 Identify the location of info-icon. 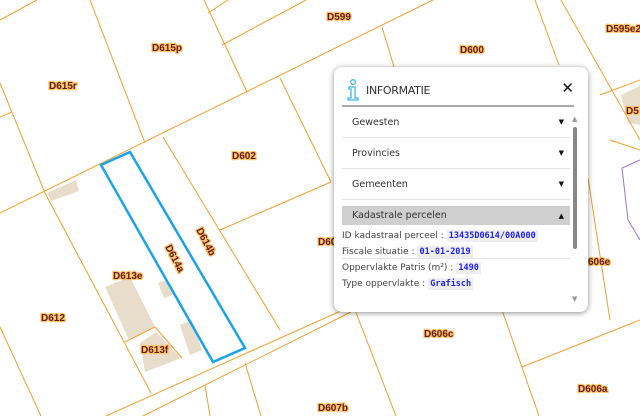
(353, 90).